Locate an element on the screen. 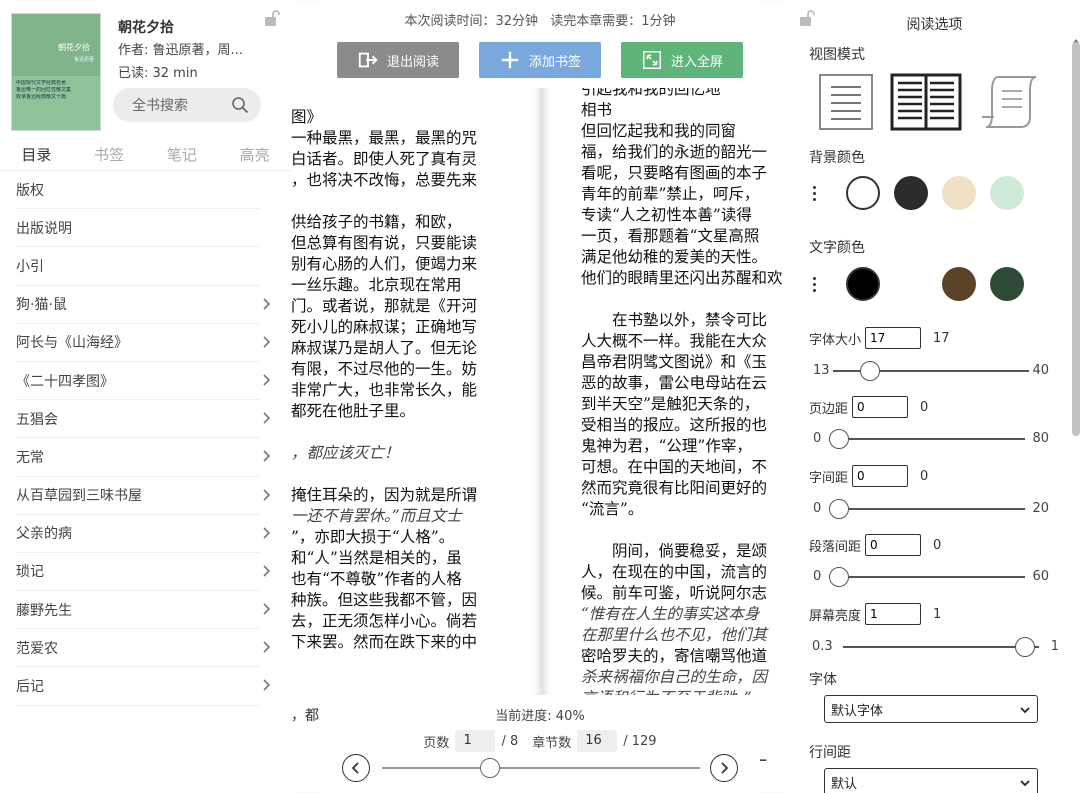  font-size-knob is located at coordinates (870, 371).